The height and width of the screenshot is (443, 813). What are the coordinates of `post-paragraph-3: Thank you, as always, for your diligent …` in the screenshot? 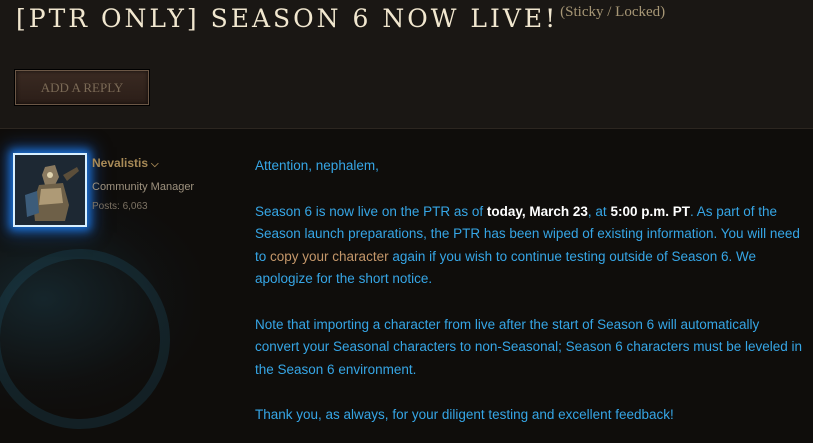 It's located at (464, 414).